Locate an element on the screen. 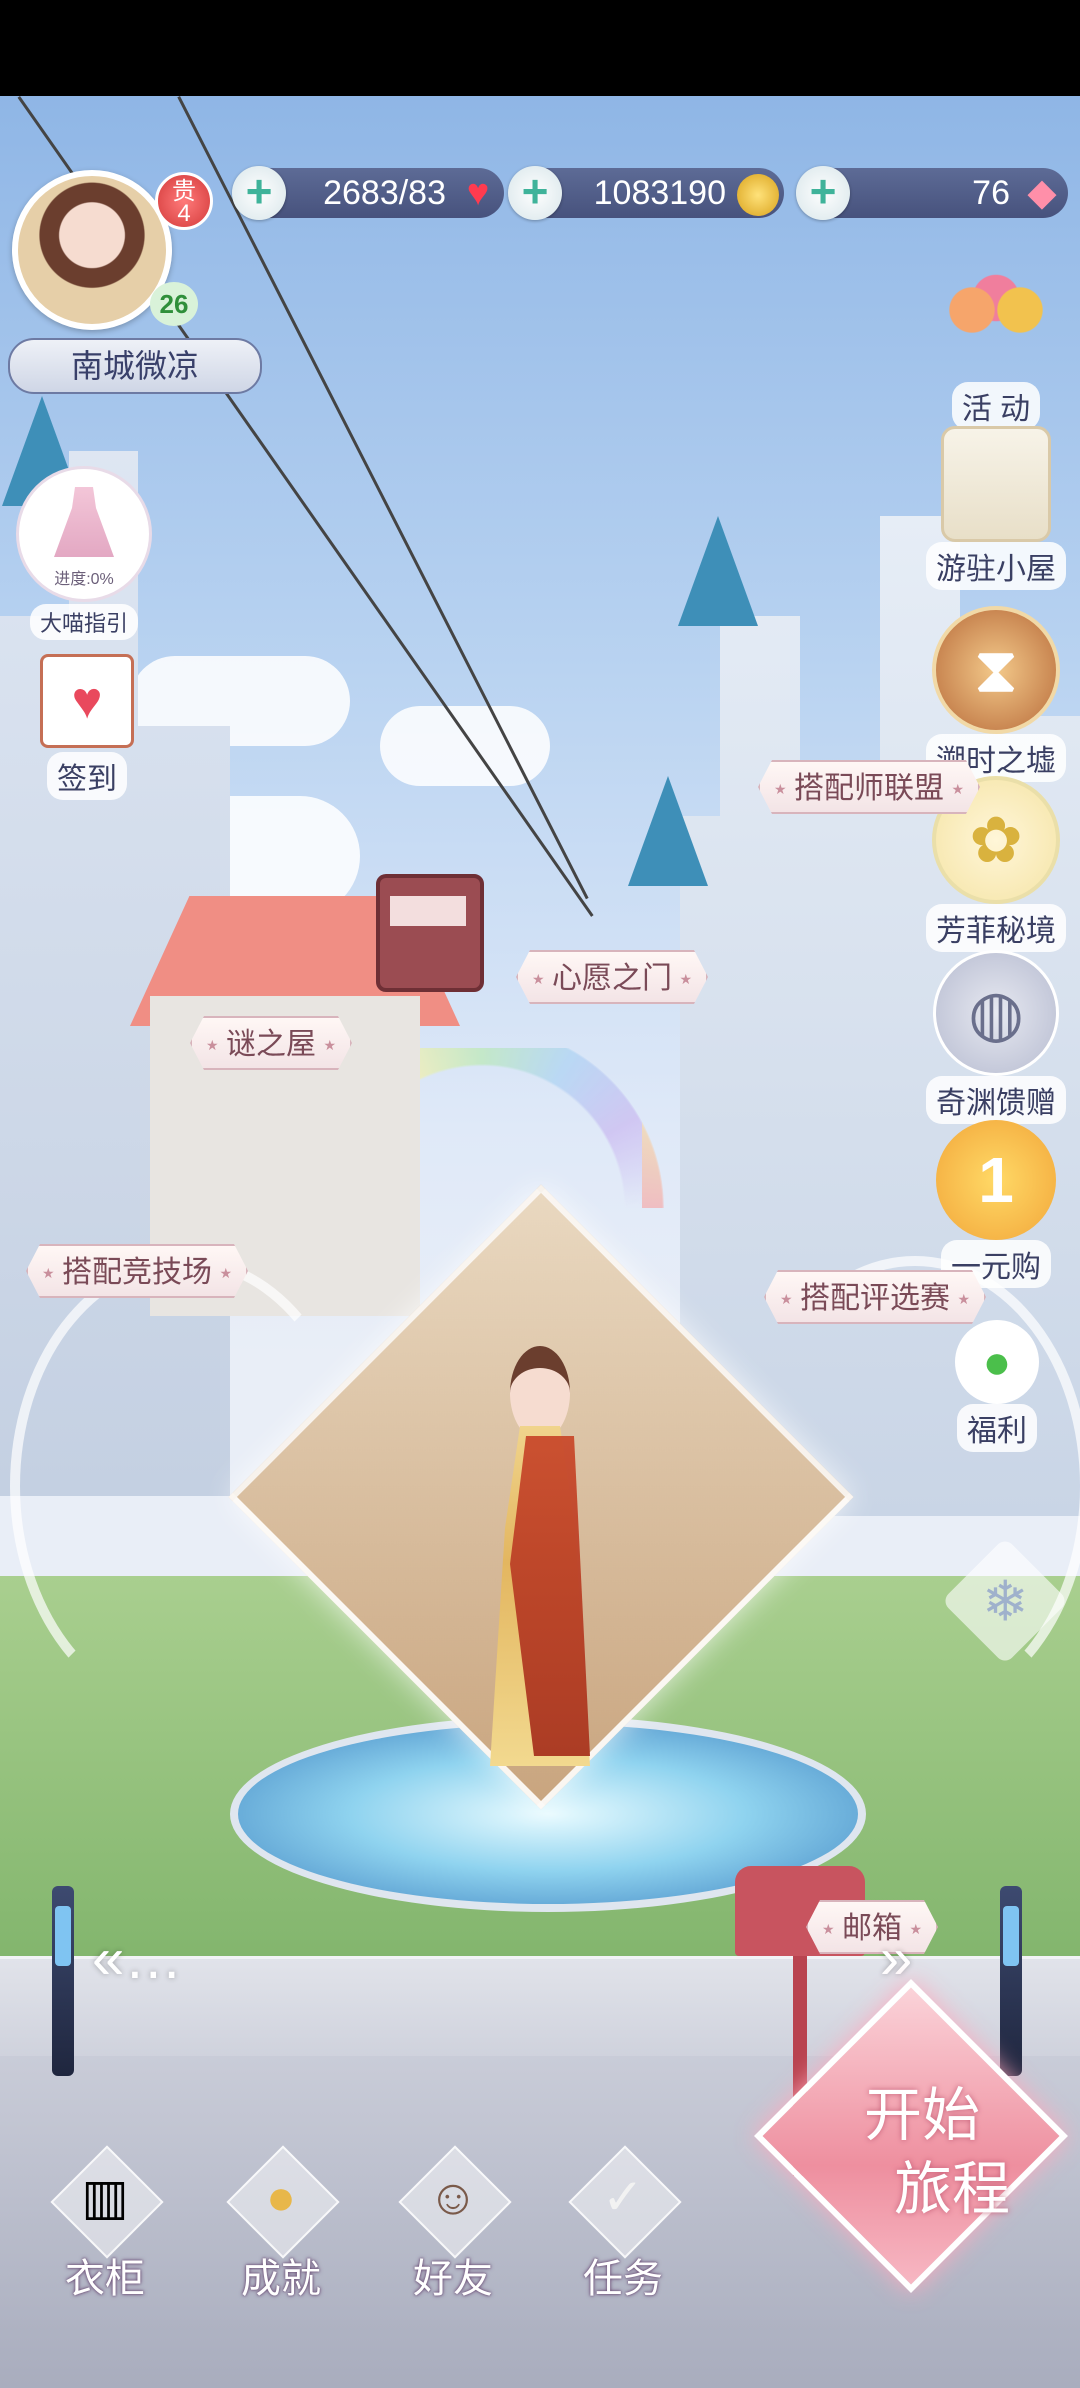  add-stamina-button: + is located at coordinates (259, 193).